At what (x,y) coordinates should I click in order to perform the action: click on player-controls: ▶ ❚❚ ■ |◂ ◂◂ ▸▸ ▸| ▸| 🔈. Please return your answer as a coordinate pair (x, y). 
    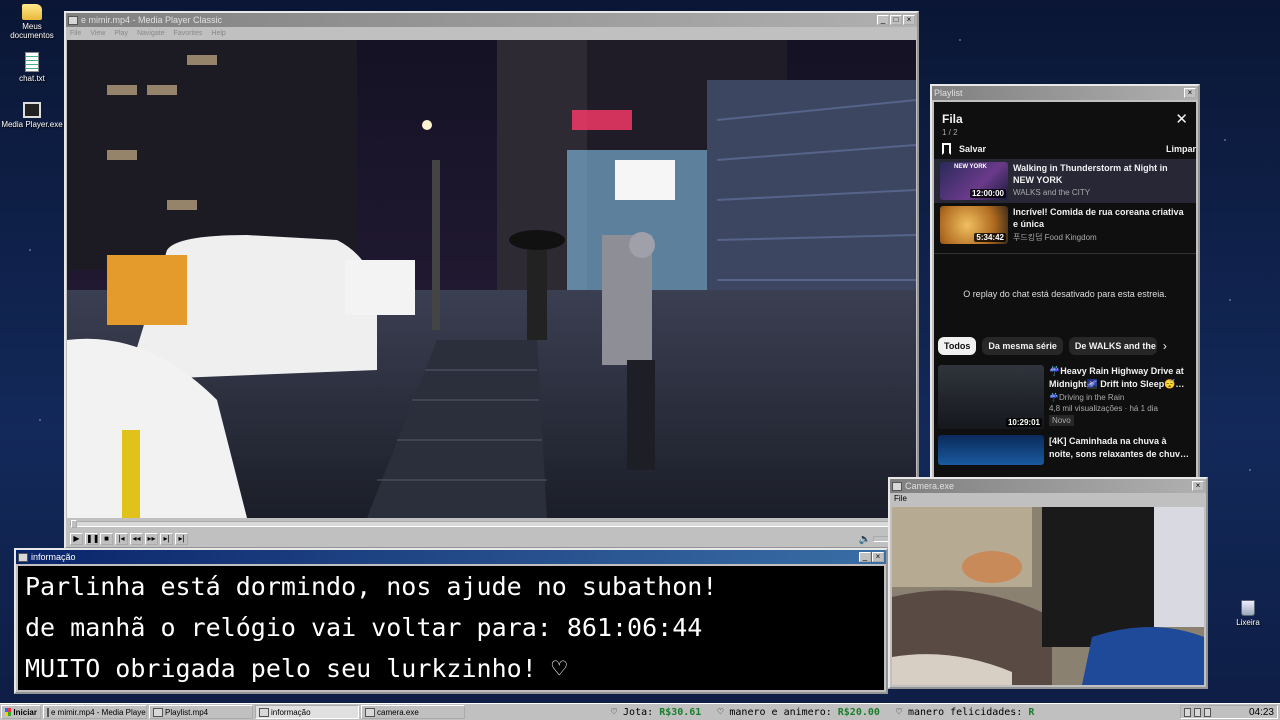
    Looking at the image, I should click on (491, 539).